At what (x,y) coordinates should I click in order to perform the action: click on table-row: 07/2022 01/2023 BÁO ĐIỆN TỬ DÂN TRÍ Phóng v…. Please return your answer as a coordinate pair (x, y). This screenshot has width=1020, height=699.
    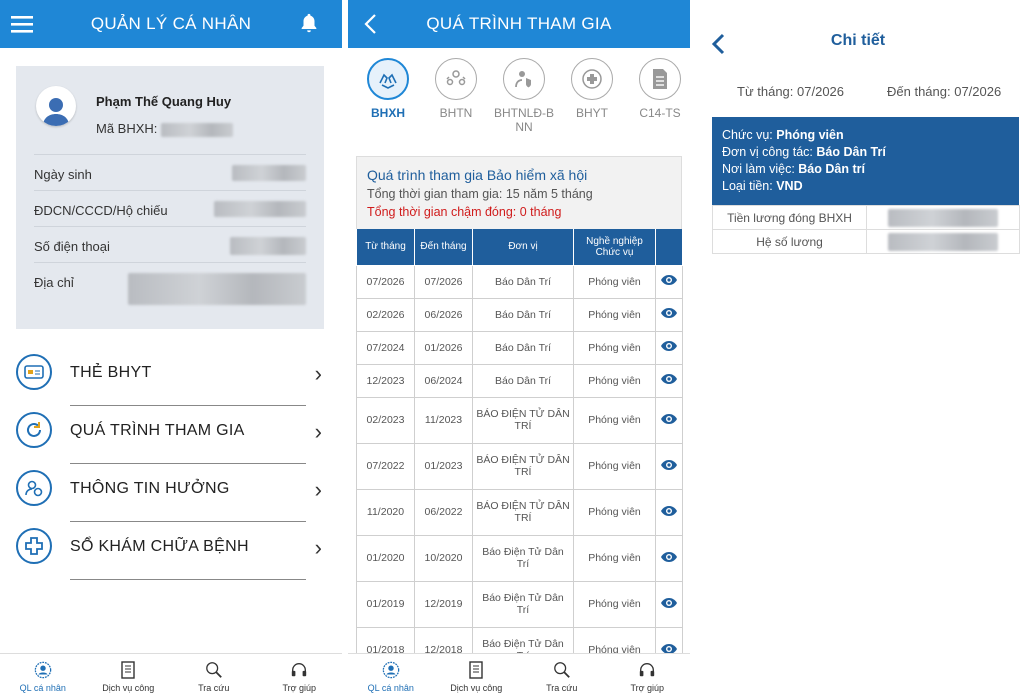
    Looking at the image, I should click on (519, 466).